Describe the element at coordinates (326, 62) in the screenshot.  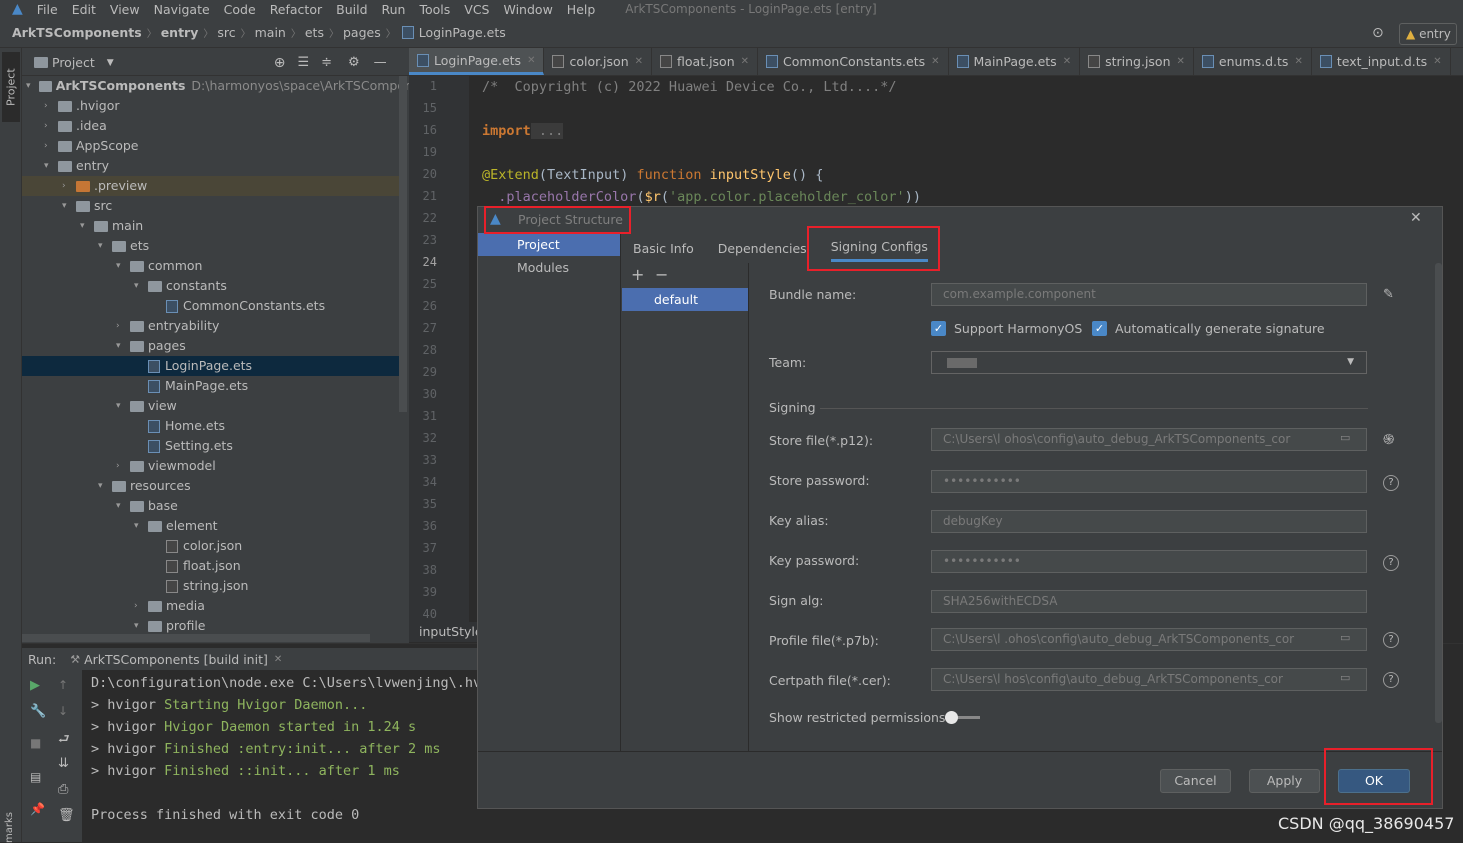
I see `collapse-all-icon: ≑` at that location.